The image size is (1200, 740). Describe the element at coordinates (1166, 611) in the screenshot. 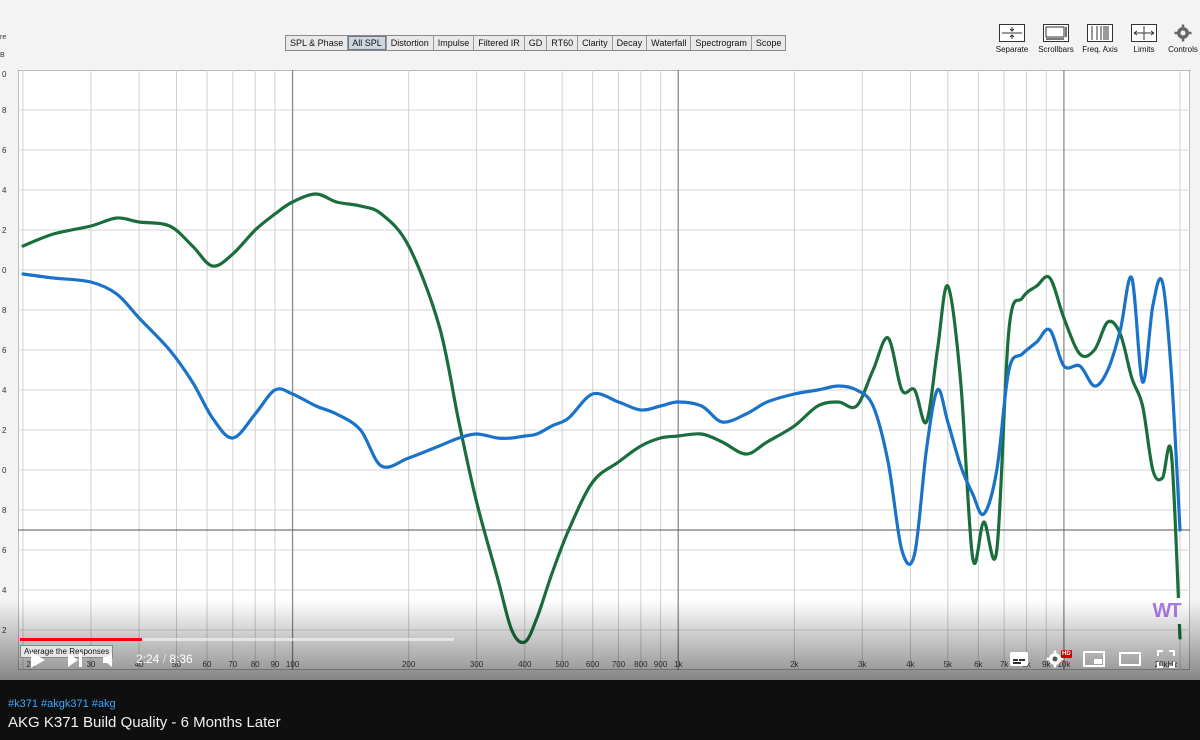

I see `channel-watermark-logo: WT` at that location.